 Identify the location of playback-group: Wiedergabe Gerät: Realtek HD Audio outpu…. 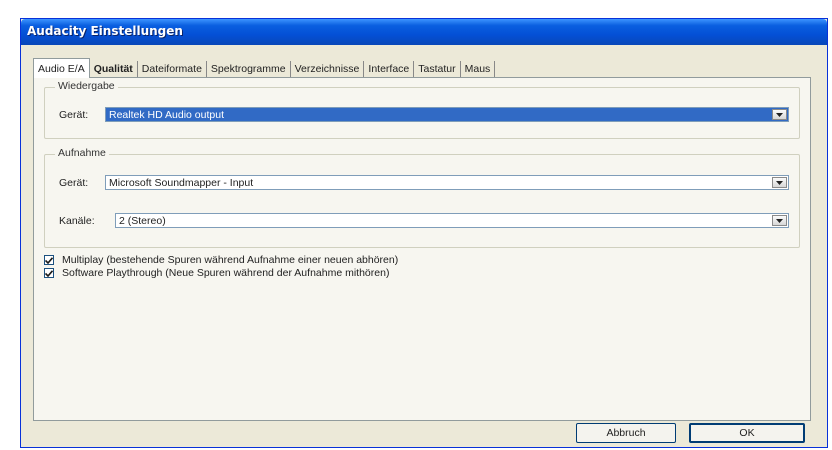
(422, 109).